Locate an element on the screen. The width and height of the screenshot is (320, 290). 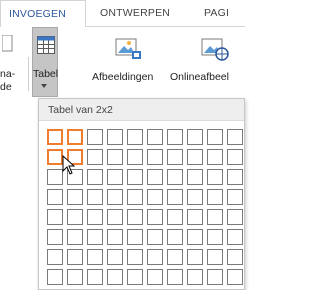
onlineafbeeldingen-button: Onlineafbeel is located at coordinates (207, 64).